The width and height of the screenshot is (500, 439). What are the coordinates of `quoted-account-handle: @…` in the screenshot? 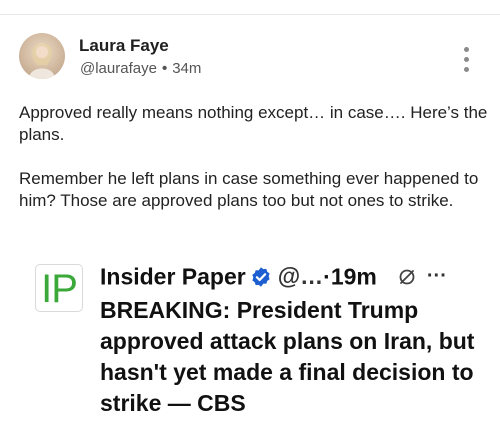 It's located at (300, 276).